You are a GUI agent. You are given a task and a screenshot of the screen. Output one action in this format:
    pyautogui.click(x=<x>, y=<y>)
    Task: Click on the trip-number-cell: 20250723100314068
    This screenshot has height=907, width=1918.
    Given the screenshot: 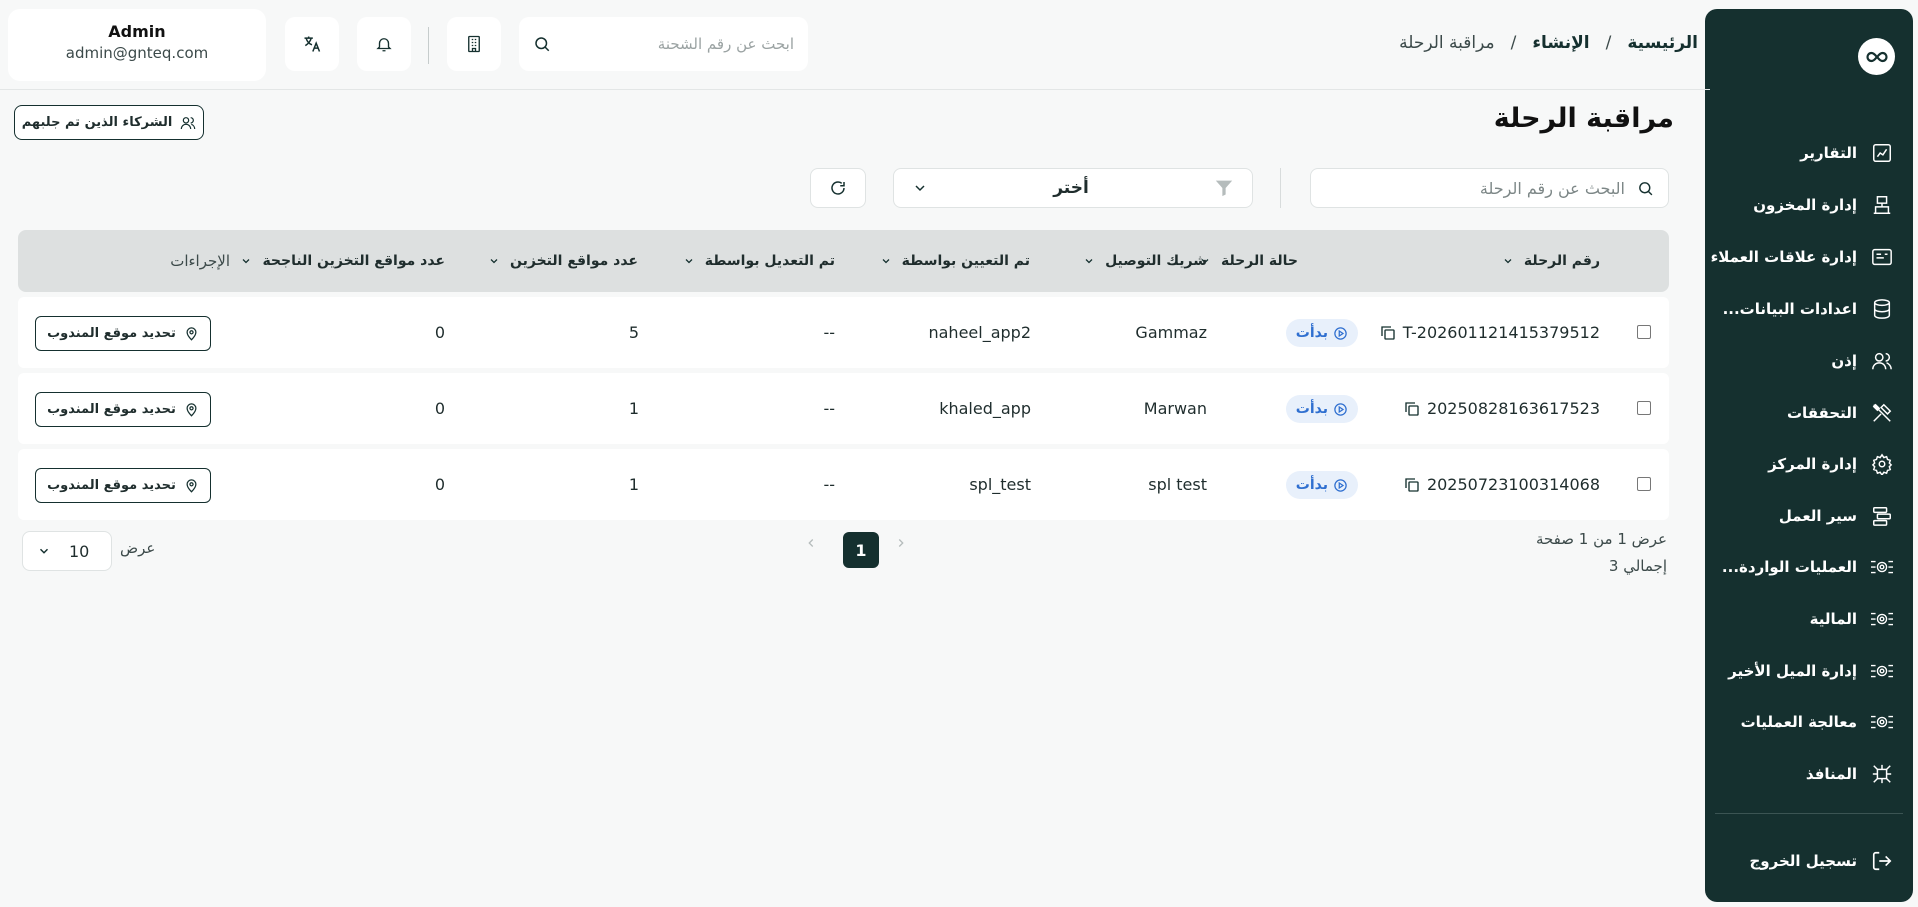 What is the action you would take?
    pyautogui.click(x=1501, y=484)
    